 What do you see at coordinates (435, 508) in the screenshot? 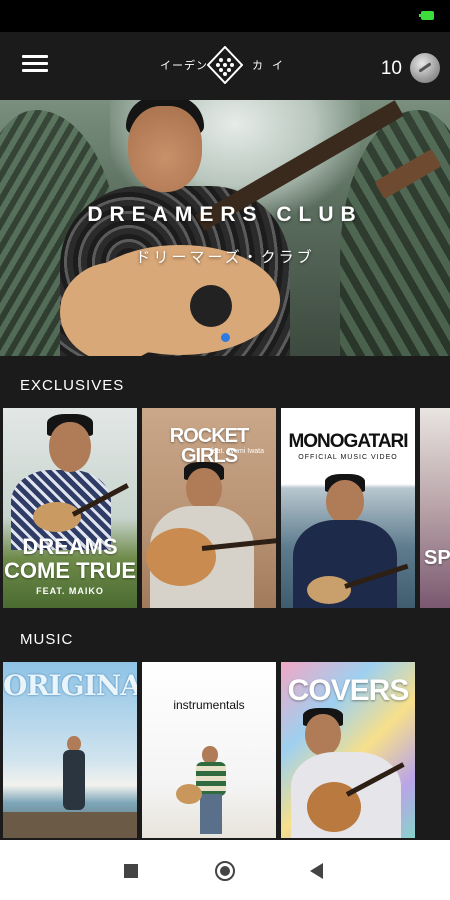
I see `card-spi: SPI` at bounding box center [435, 508].